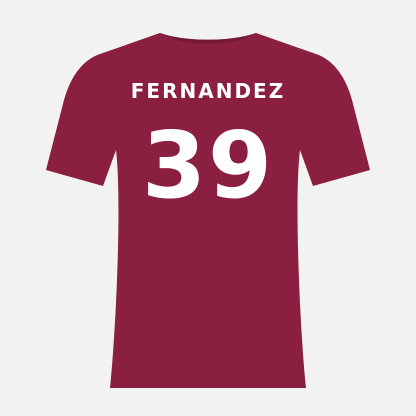  What do you see at coordinates (208, 165) in the screenshot?
I see `player-number-print: 39` at bounding box center [208, 165].